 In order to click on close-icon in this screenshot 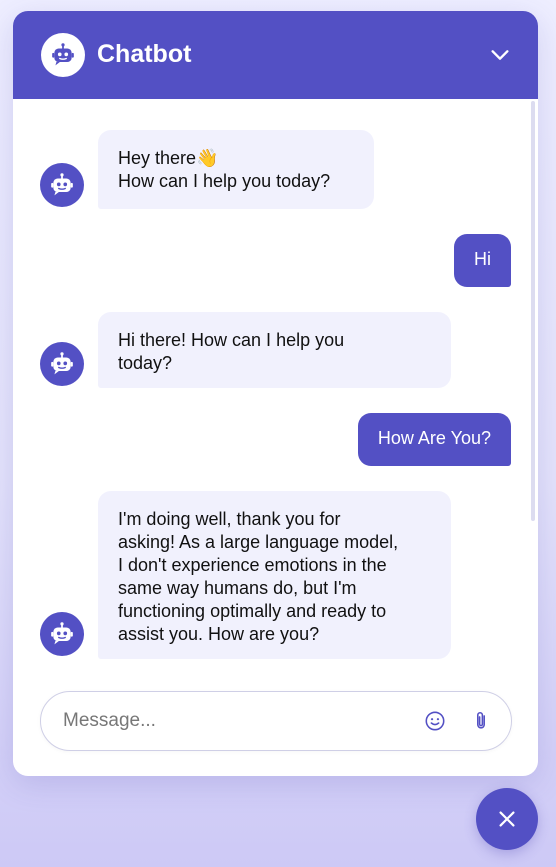, I will do `click(507, 819)`.